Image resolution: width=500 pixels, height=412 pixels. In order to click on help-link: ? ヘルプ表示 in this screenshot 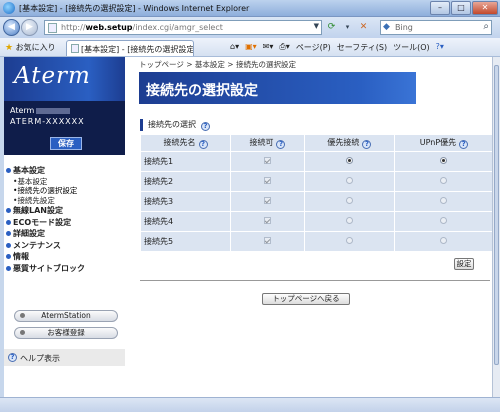, I will do `click(64, 357)`.